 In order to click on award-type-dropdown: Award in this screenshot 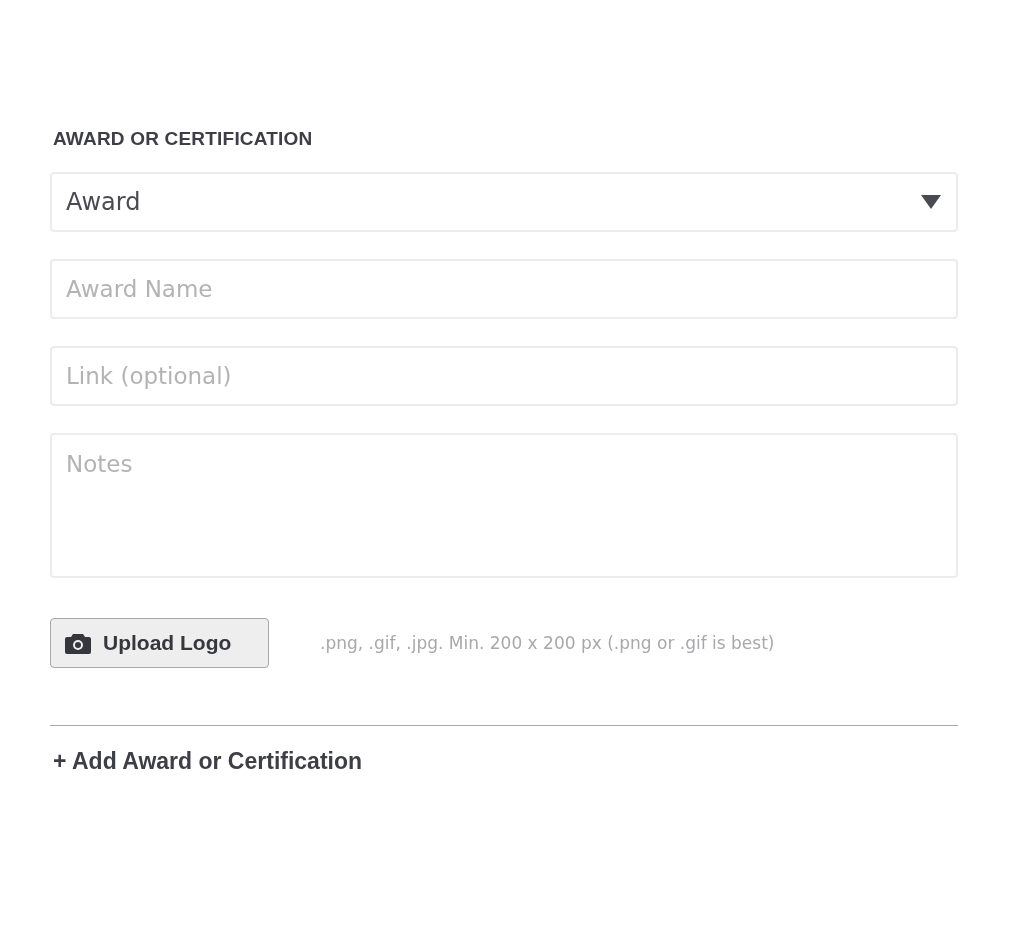, I will do `click(504, 202)`.